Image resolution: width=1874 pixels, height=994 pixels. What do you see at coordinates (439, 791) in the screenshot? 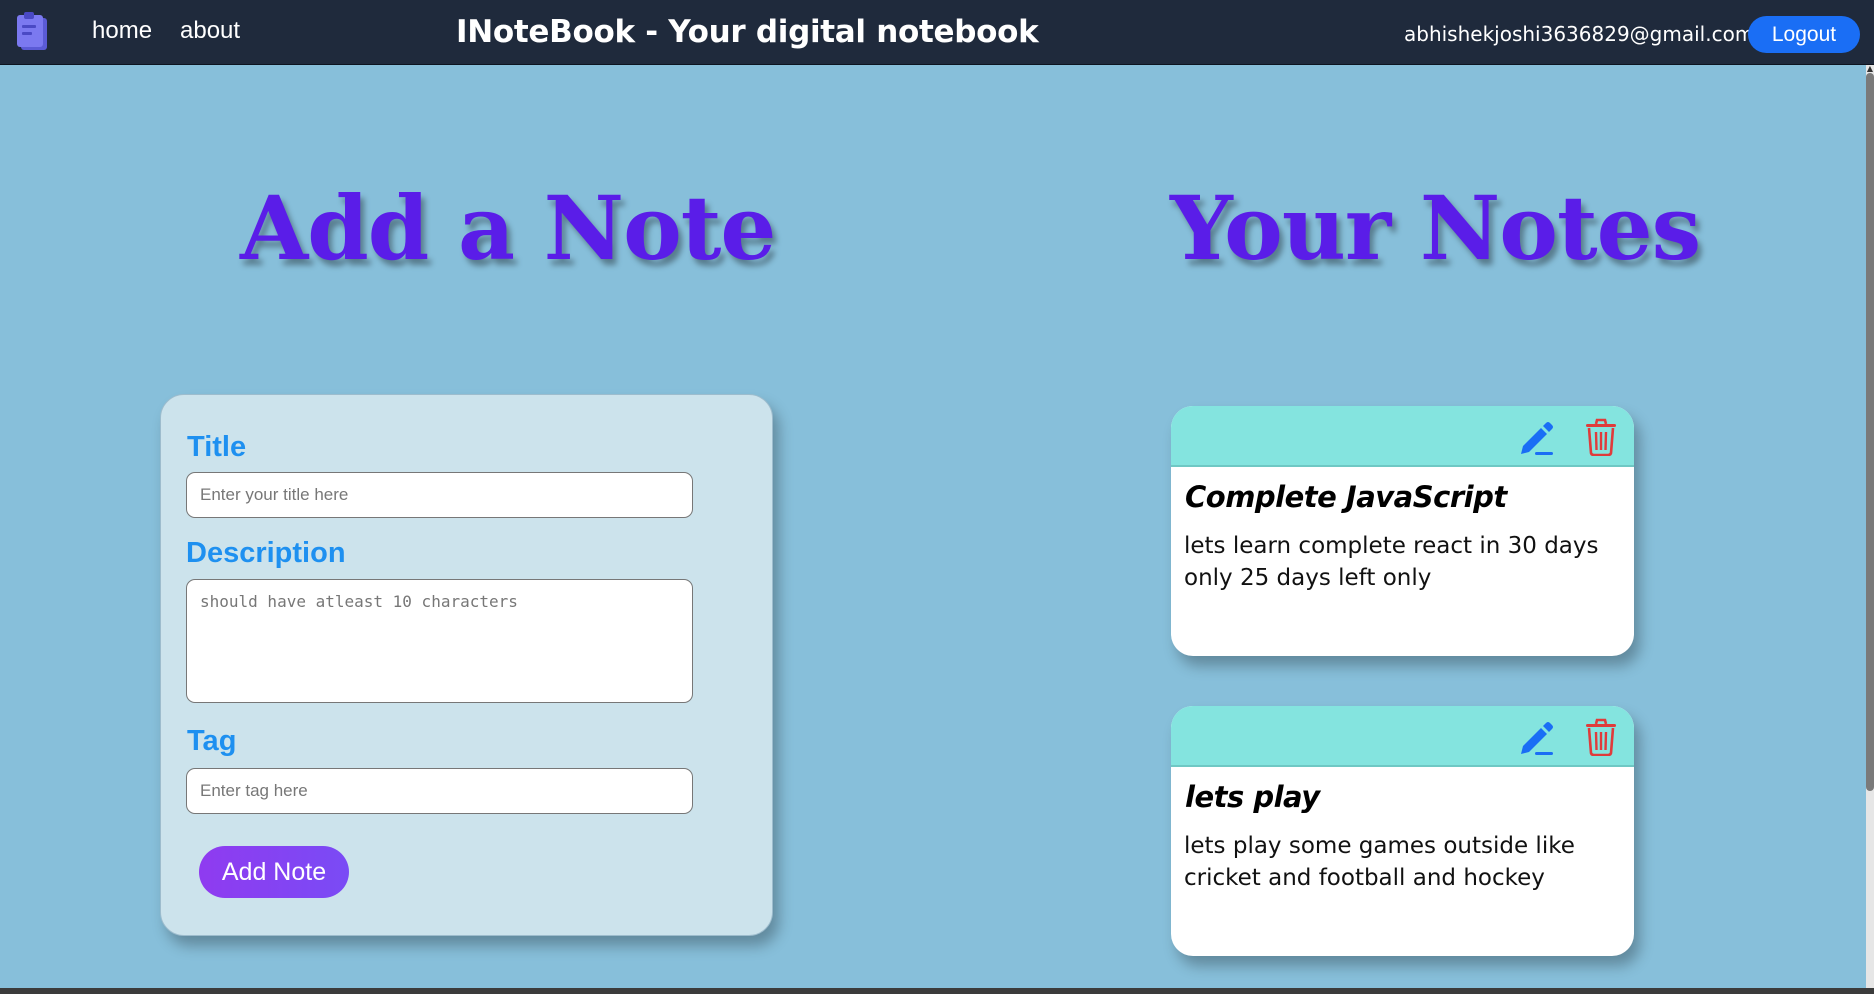
I see `tag-input` at bounding box center [439, 791].